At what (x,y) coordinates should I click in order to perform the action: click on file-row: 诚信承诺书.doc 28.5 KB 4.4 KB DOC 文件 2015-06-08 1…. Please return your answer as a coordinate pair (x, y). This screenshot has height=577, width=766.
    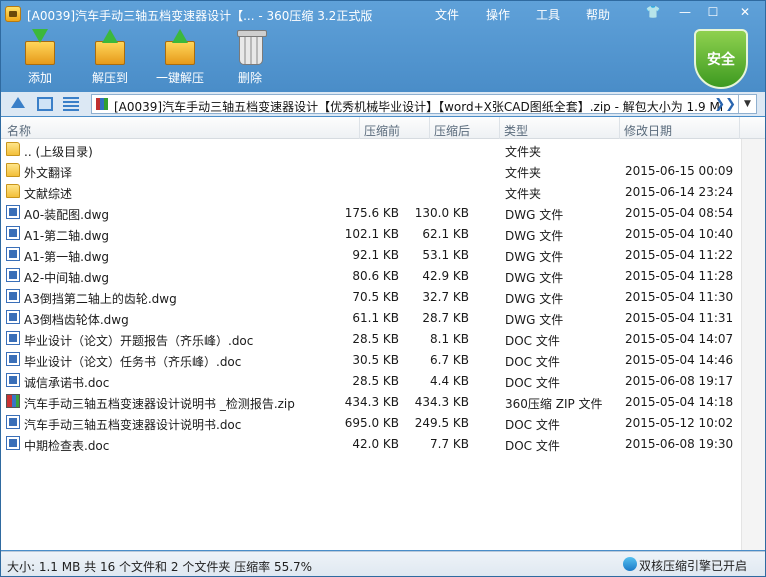
    Looking at the image, I should click on (371, 380).